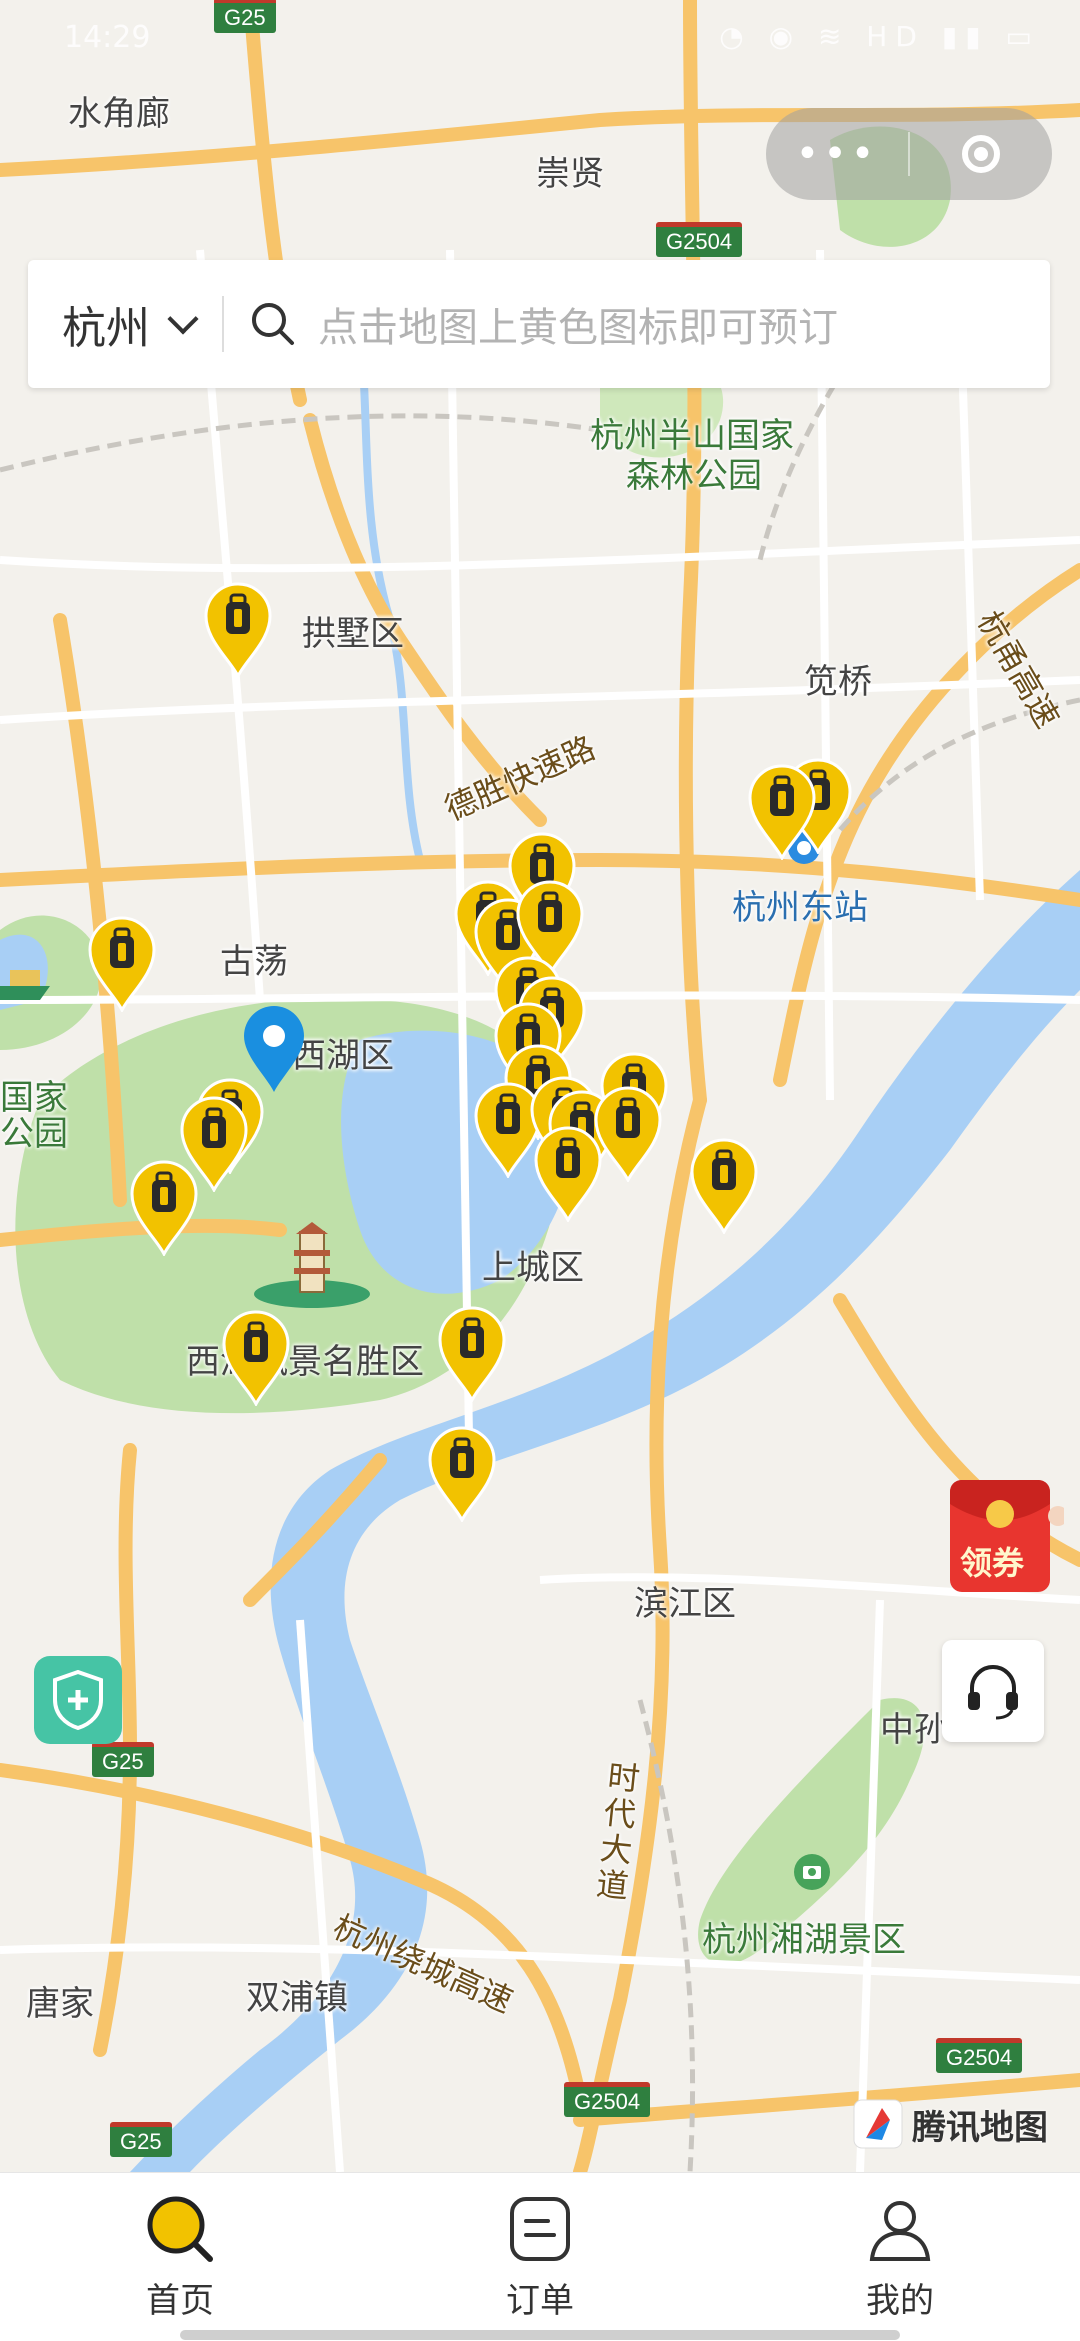  What do you see at coordinates (180, 2229) in the screenshot?
I see `home-search-icon` at bounding box center [180, 2229].